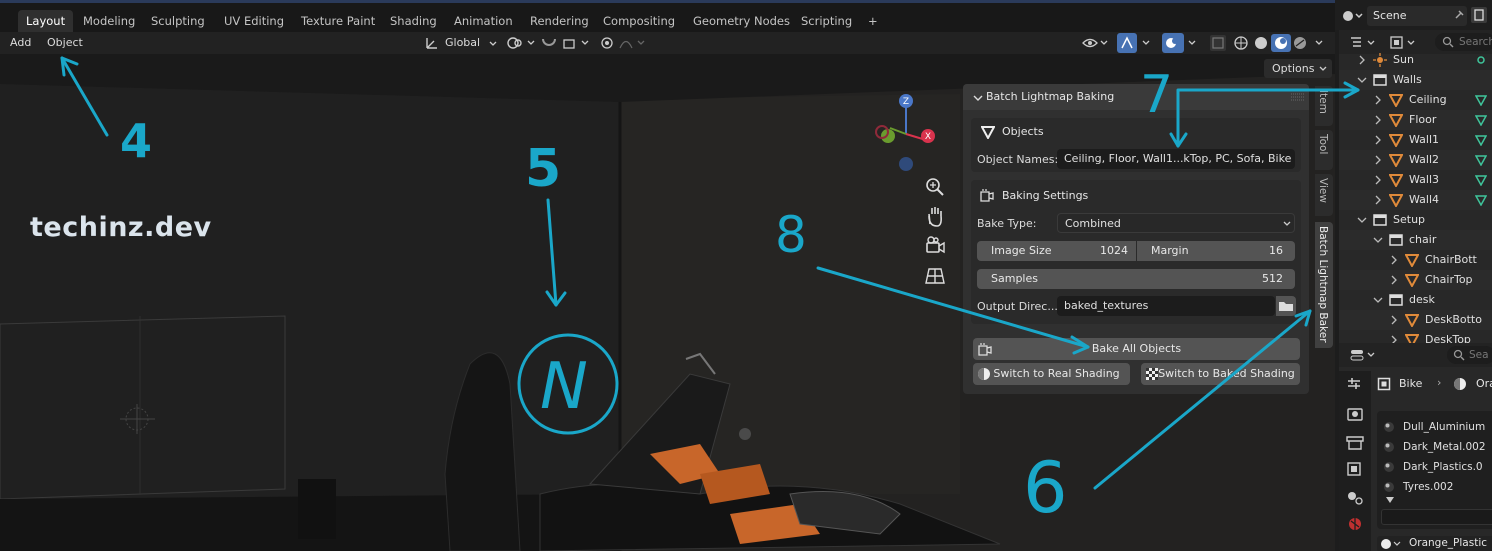 The image size is (1492, 551). Describe the element at coordinates (1136, 349) in the screenshot. I see `bake-all-objects-button: Bake All Objects` at that location.